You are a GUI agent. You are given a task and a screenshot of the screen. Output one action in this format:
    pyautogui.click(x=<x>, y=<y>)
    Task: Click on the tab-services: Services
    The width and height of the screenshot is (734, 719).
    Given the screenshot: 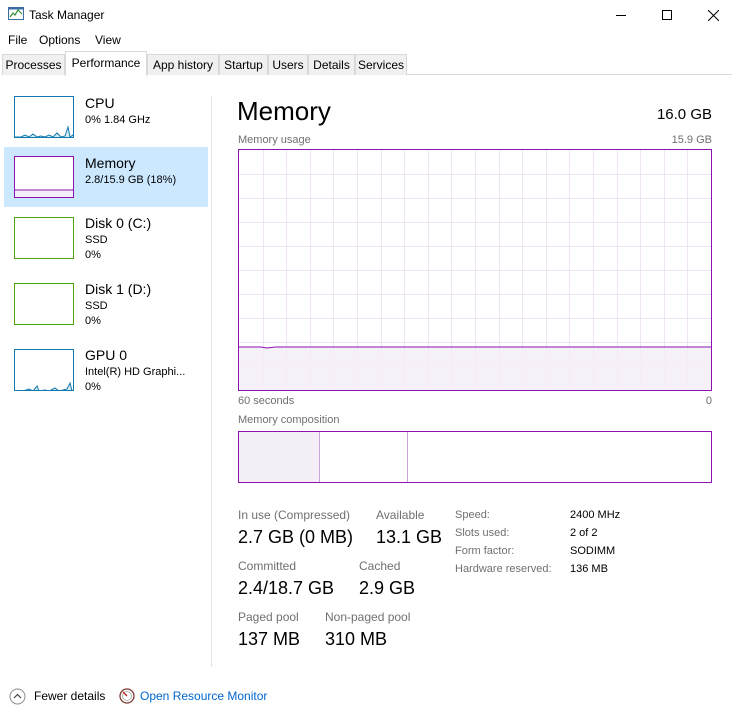 What is the action you would take?
    pyautogui.click(x=381, y=64)
    